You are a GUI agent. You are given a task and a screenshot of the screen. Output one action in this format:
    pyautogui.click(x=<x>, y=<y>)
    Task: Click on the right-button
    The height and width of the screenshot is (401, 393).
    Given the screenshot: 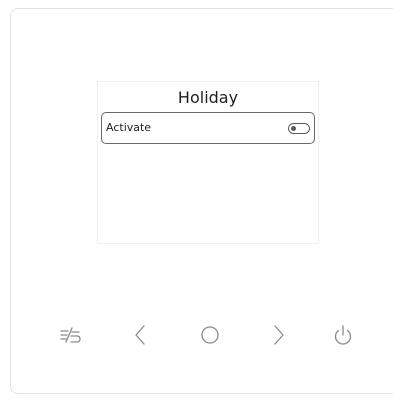 What is the action you would take?
    pyautogui.click(x=279, y=335)
    